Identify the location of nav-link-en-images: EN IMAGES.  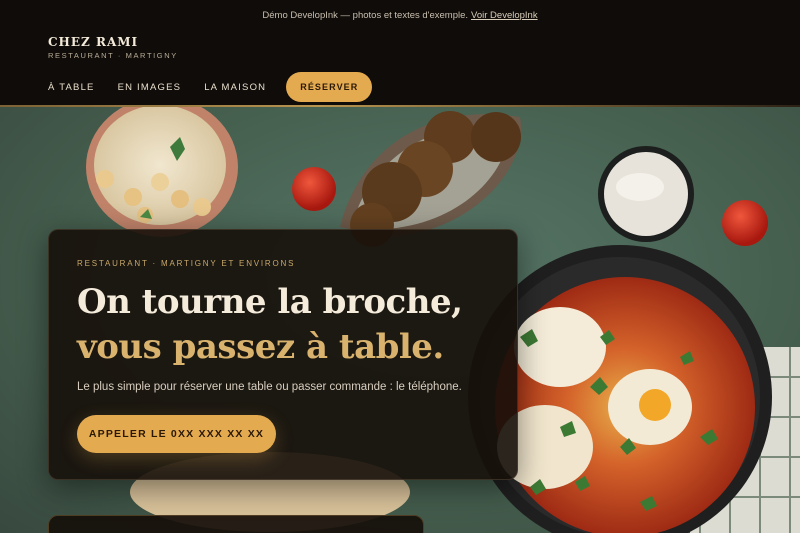
(150, 87).